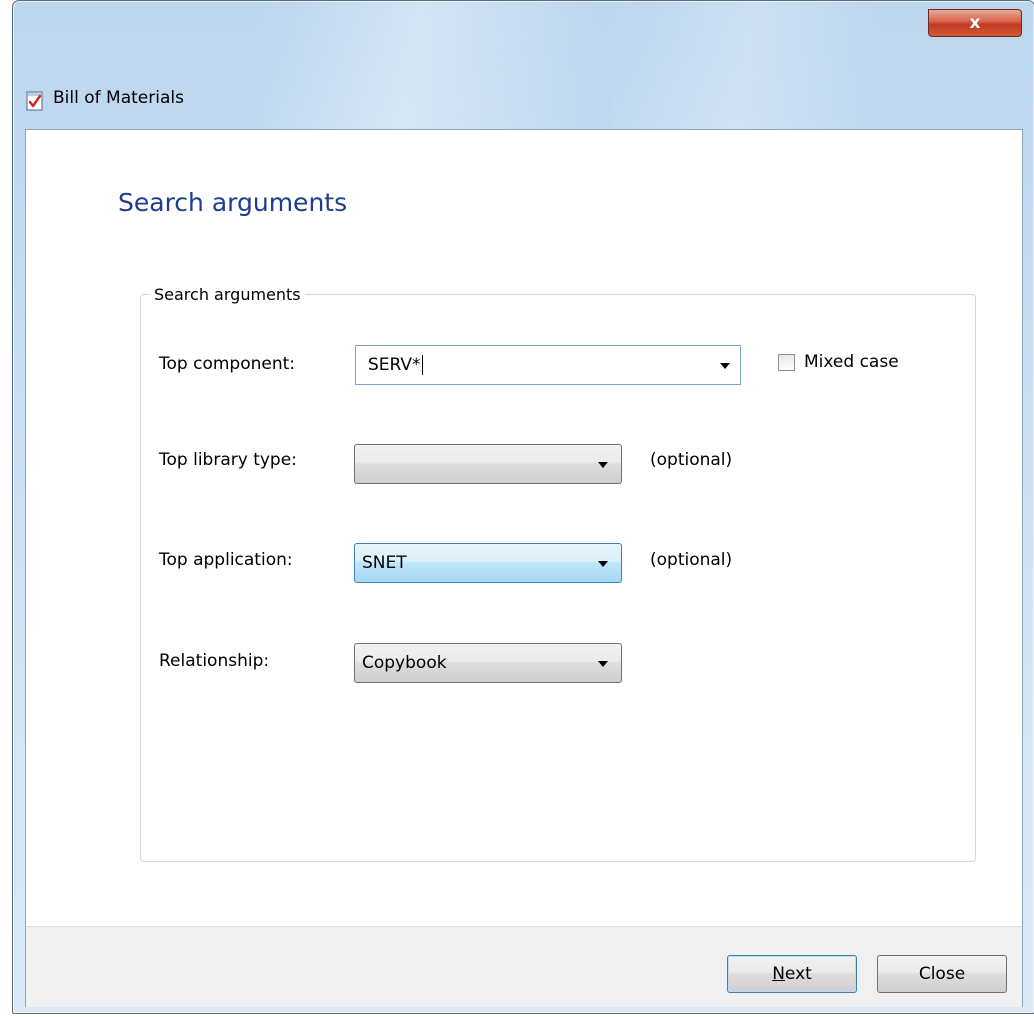 The image size is (1034, 1017). I want to click on top-application-label: Top application:, so click(226, 560).